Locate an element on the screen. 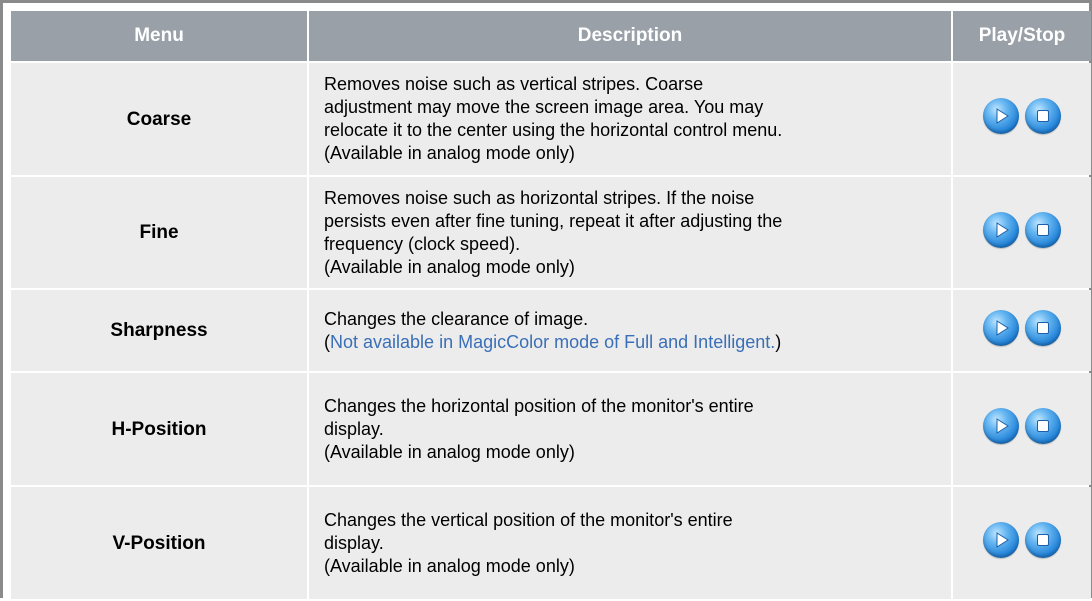  play-button-v-position is located at coordinates (1001, 540).